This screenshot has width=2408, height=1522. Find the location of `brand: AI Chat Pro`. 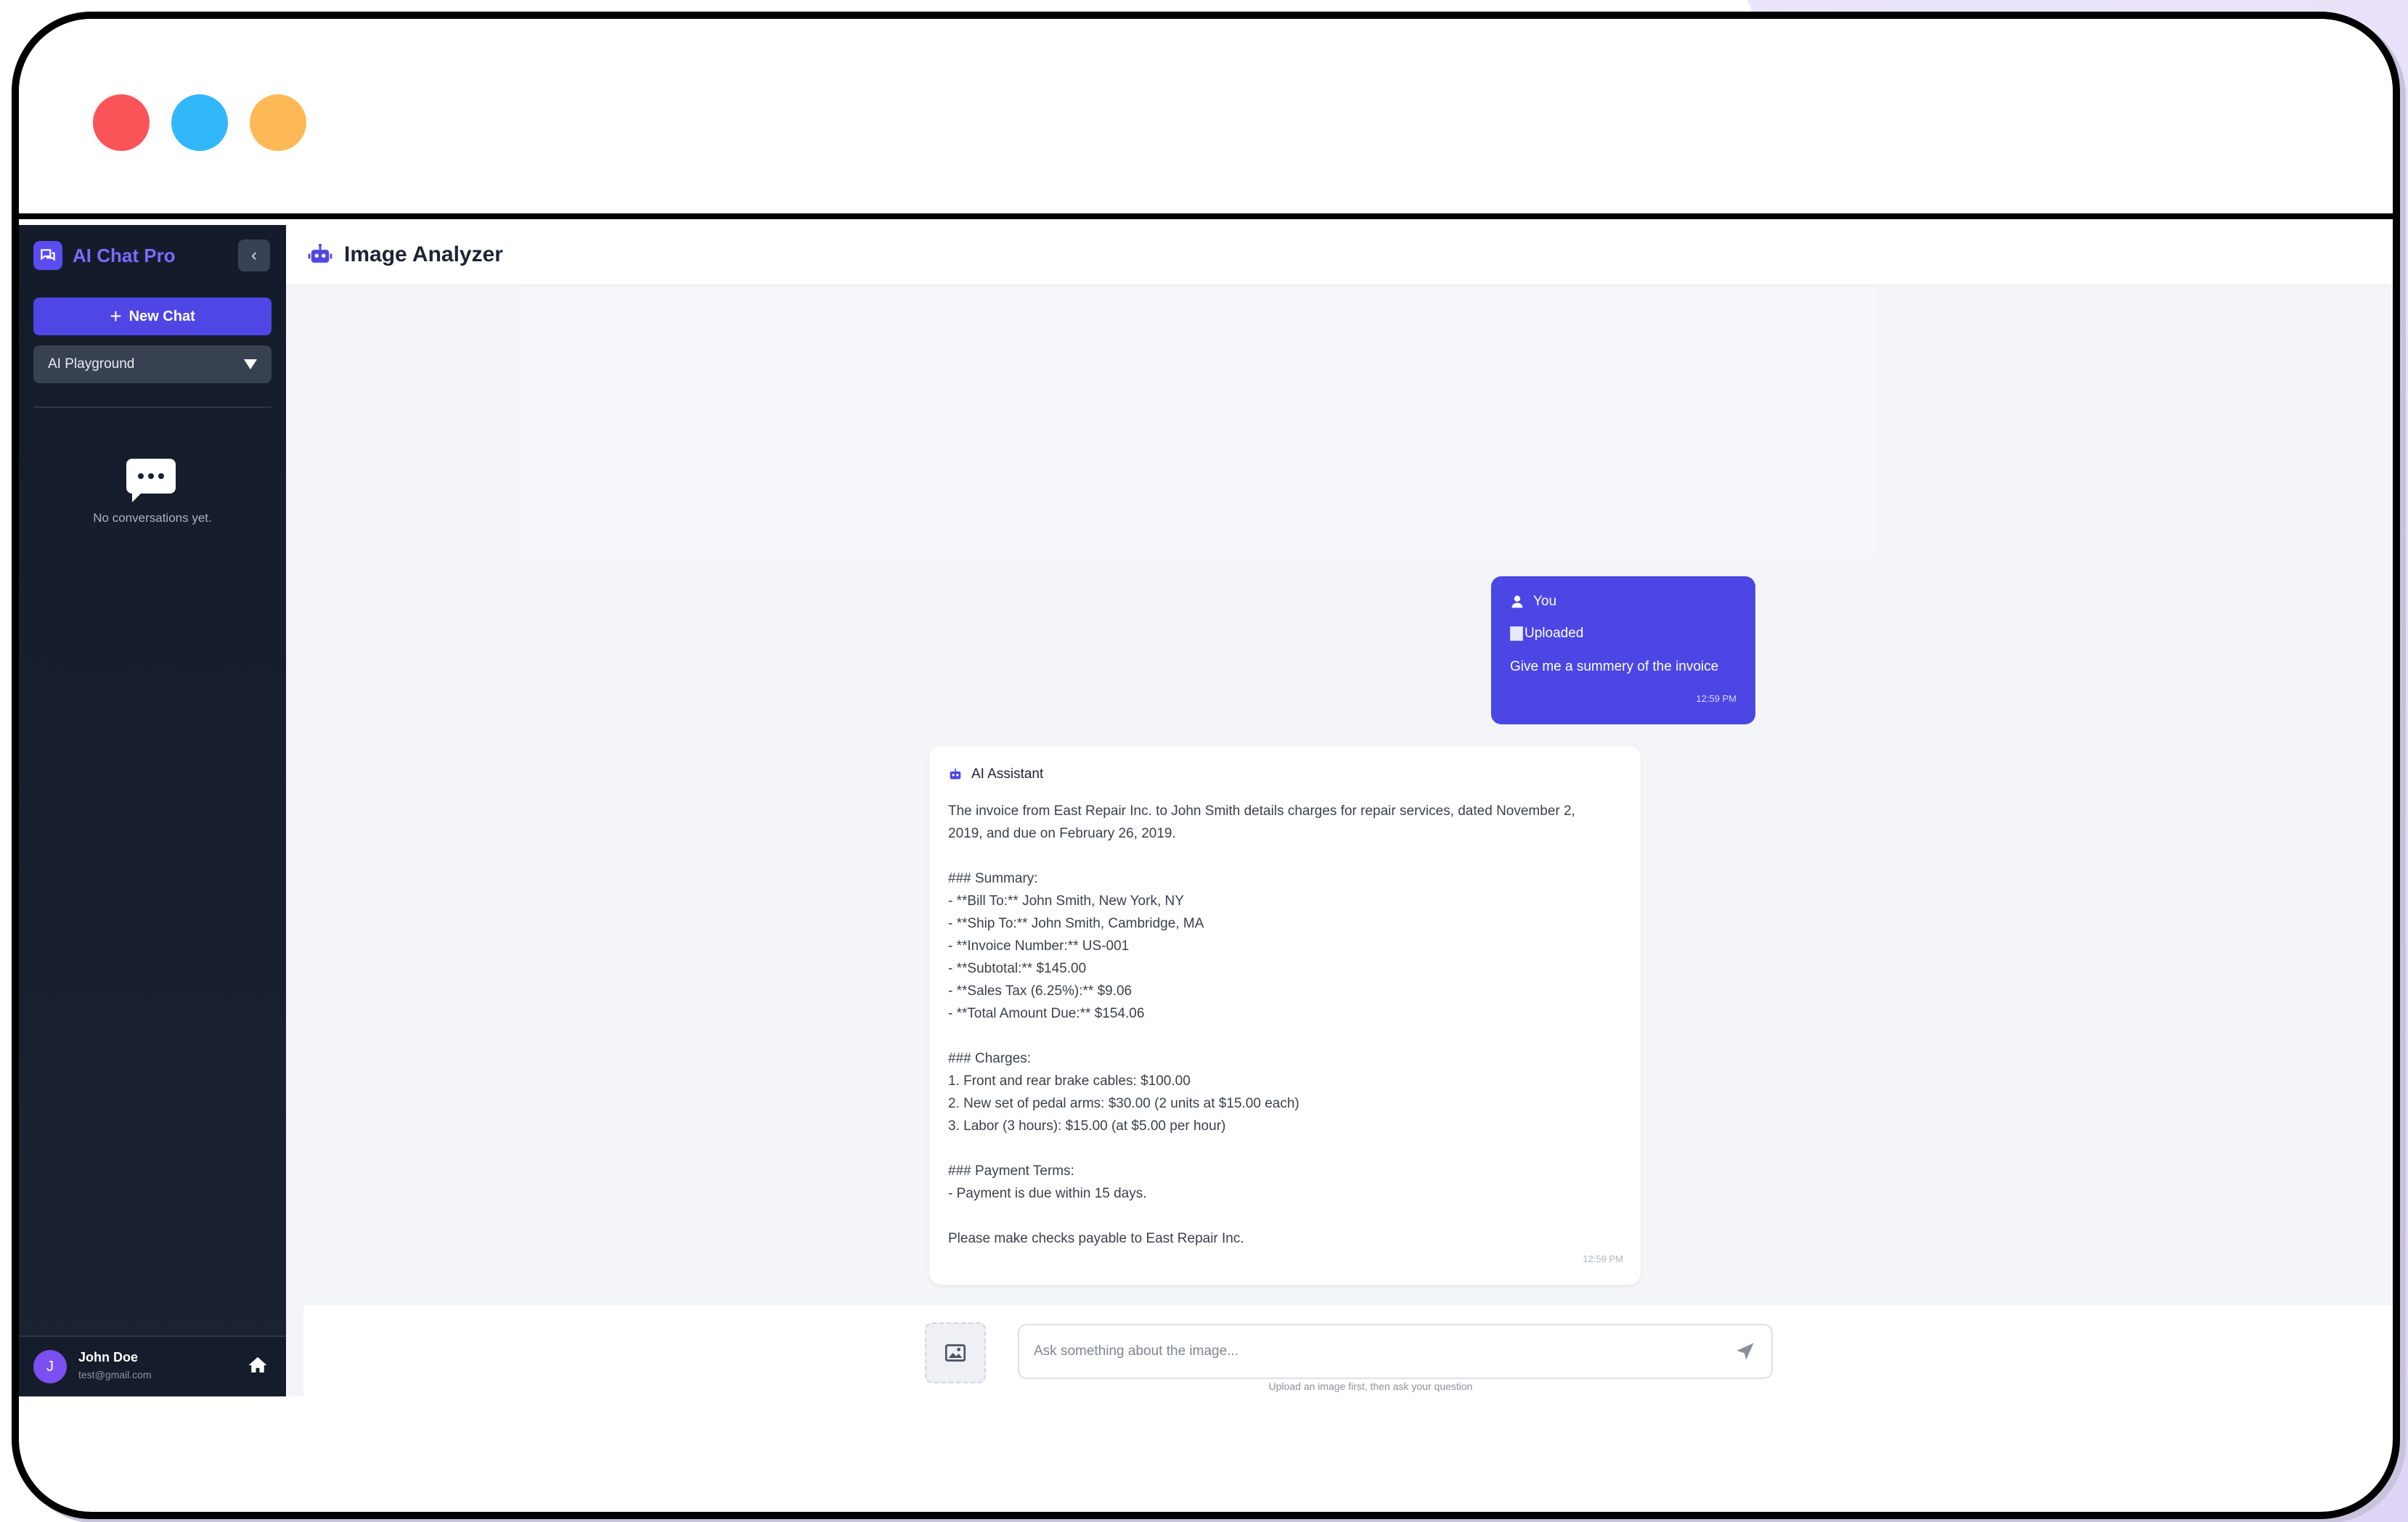

brand: AI Chat Pro is located at coordinates (104, 255).